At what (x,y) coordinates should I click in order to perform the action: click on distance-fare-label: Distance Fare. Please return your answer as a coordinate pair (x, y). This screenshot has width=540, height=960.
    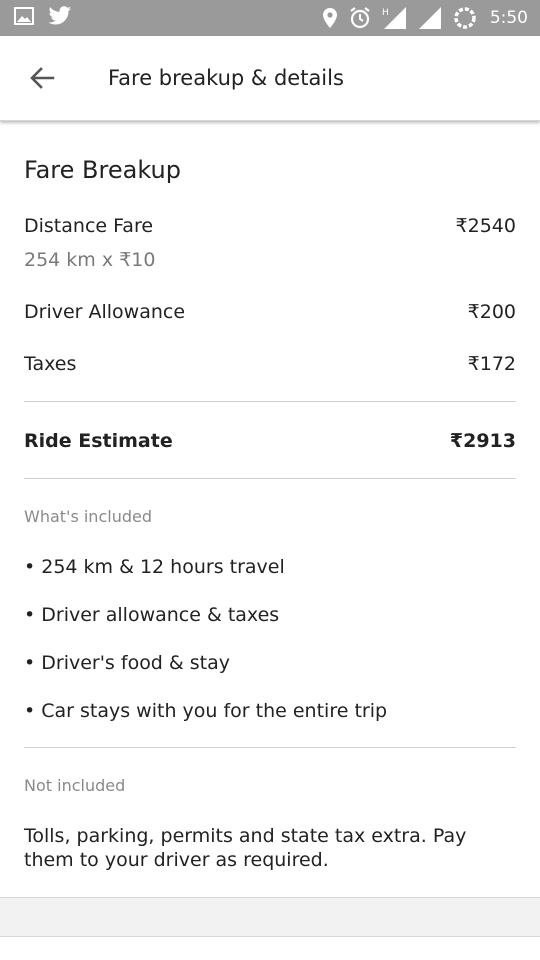
    Looking at the image, I should click on (89, 226).